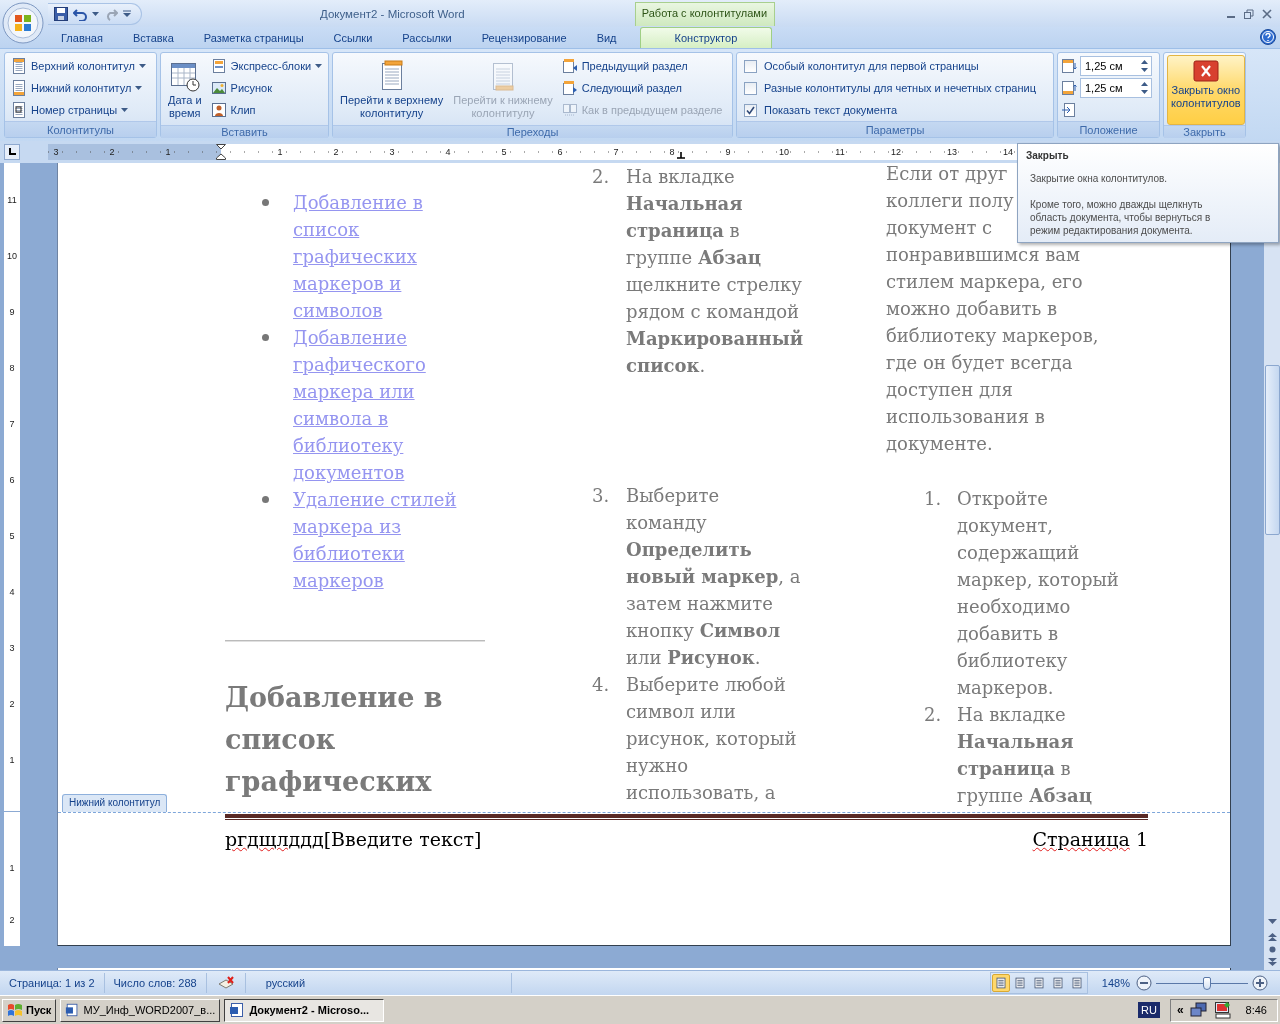 The width and height of the screenshot is (1280, 1024). What do you see at coordinates (1260, 983) in the screenshot?
I see `zoom-in-icon` at bounding box center [1260, 983].